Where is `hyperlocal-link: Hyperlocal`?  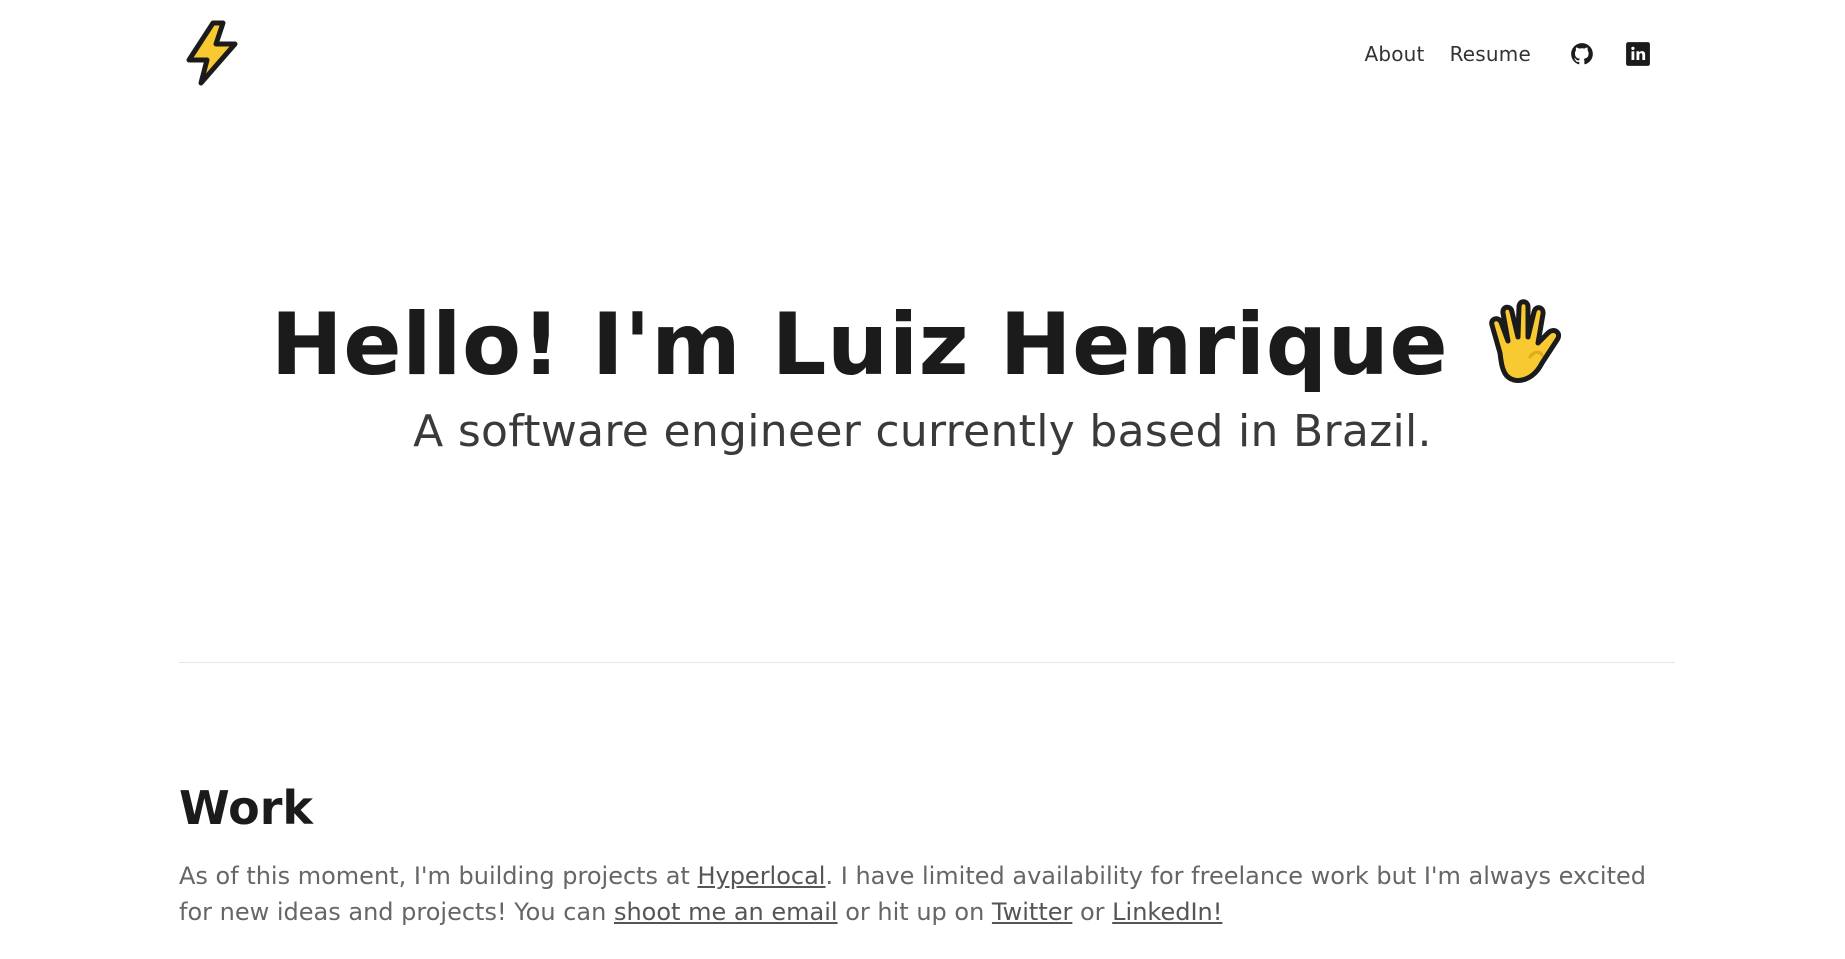
hyperlocal-link: Hyperlocal is located at coordinates (761, 876).